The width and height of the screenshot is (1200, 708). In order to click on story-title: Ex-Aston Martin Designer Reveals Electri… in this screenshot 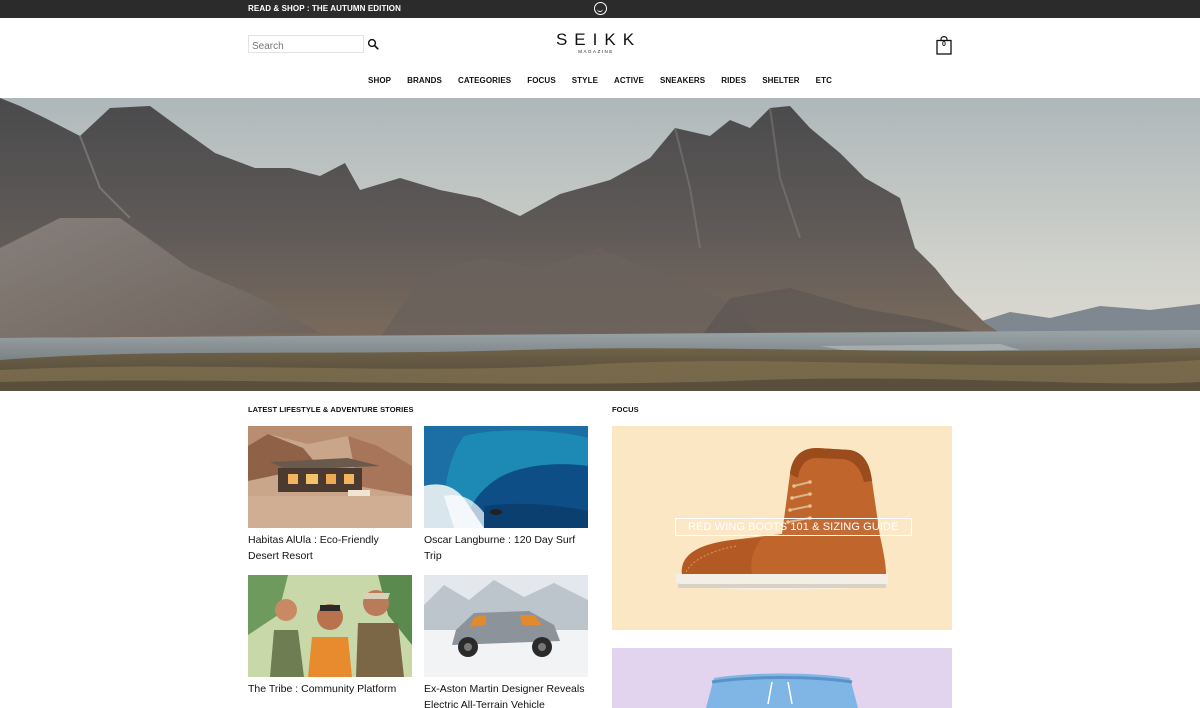, I will do `click(506, 695)`.